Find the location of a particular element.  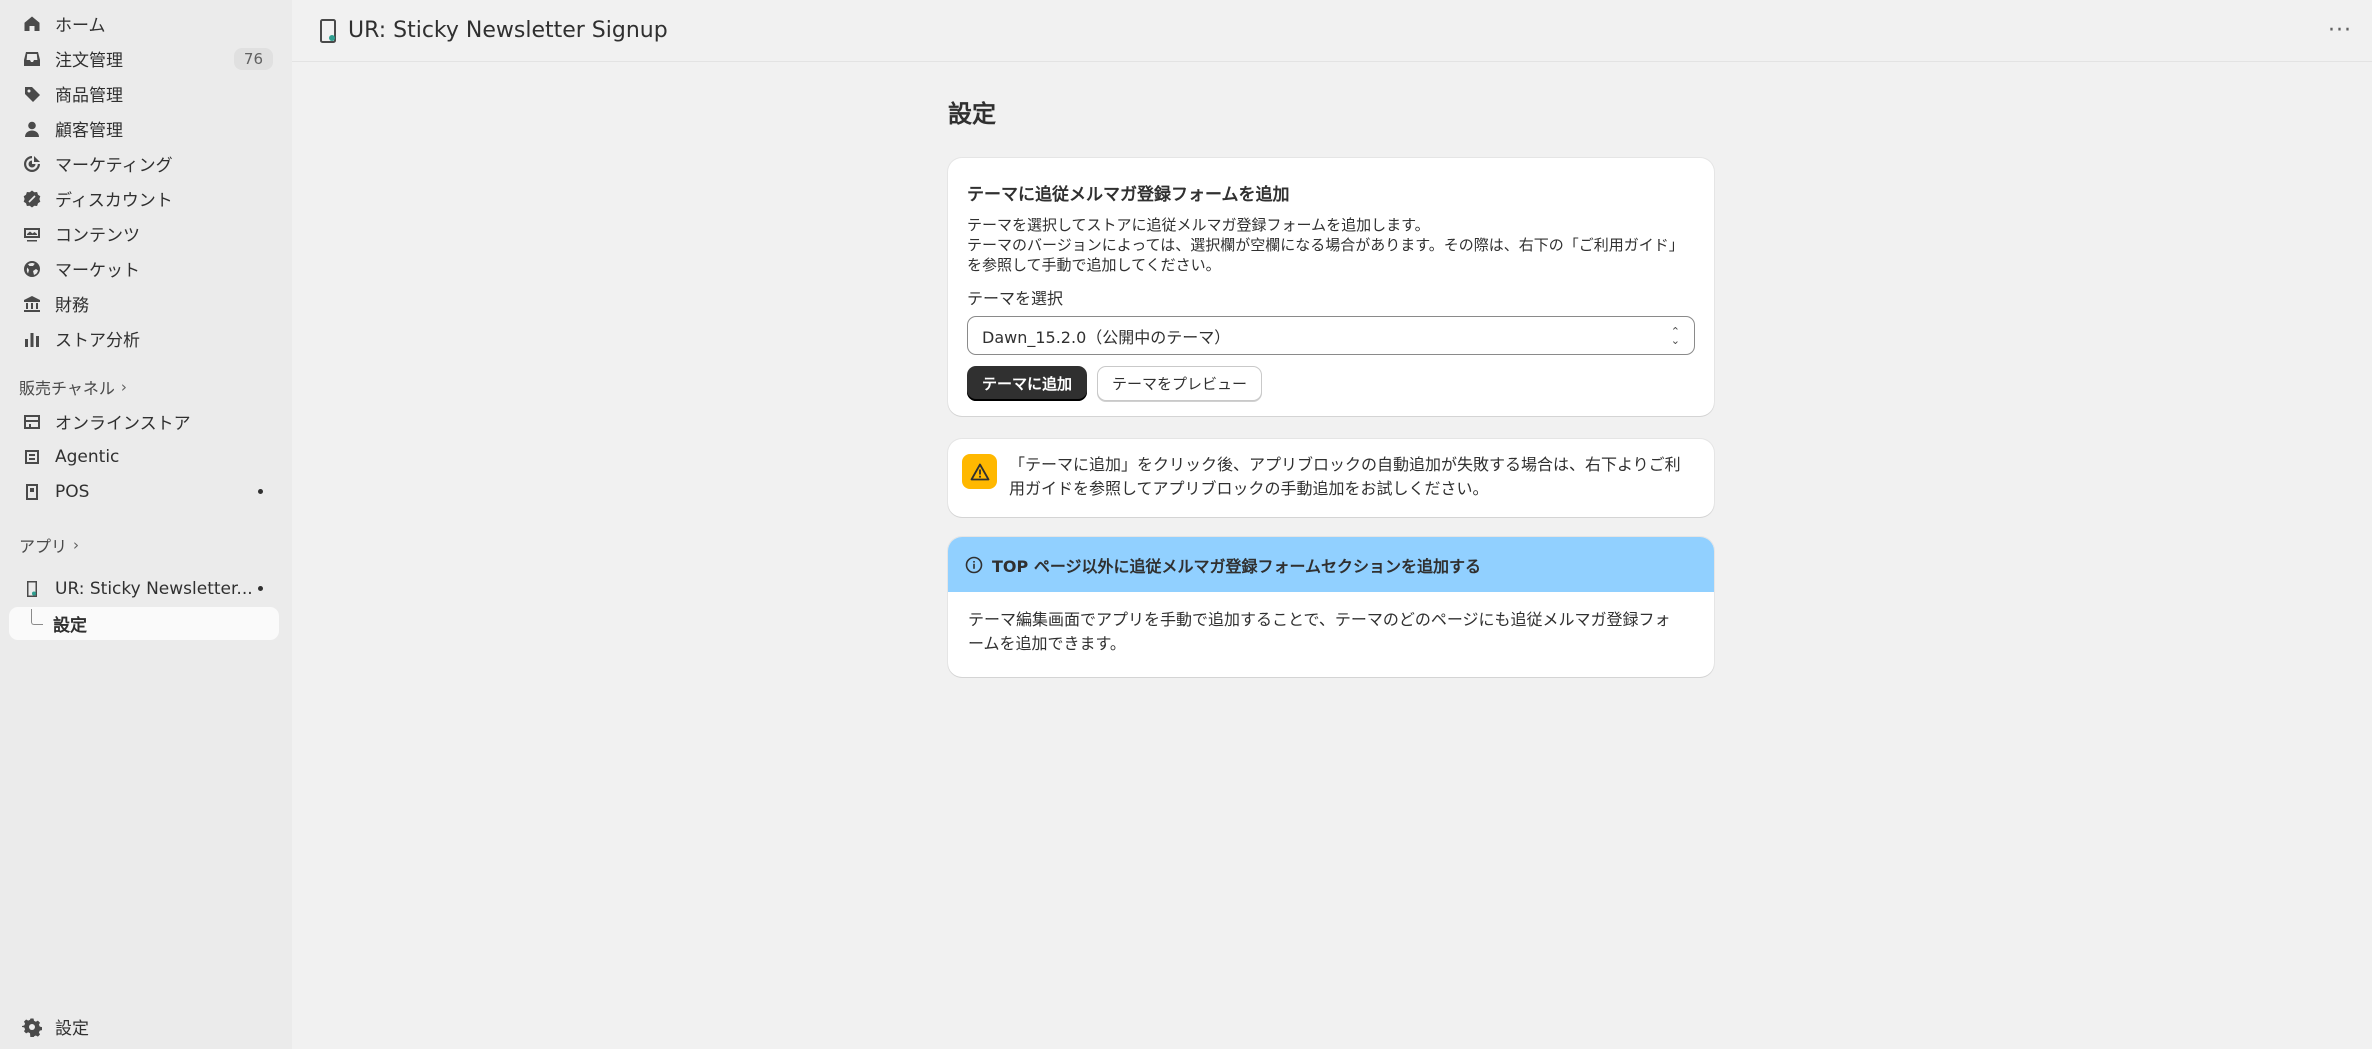

app-header: UR: Sticky Newsletter Signup ··· is located at coordinates (1332, 31).